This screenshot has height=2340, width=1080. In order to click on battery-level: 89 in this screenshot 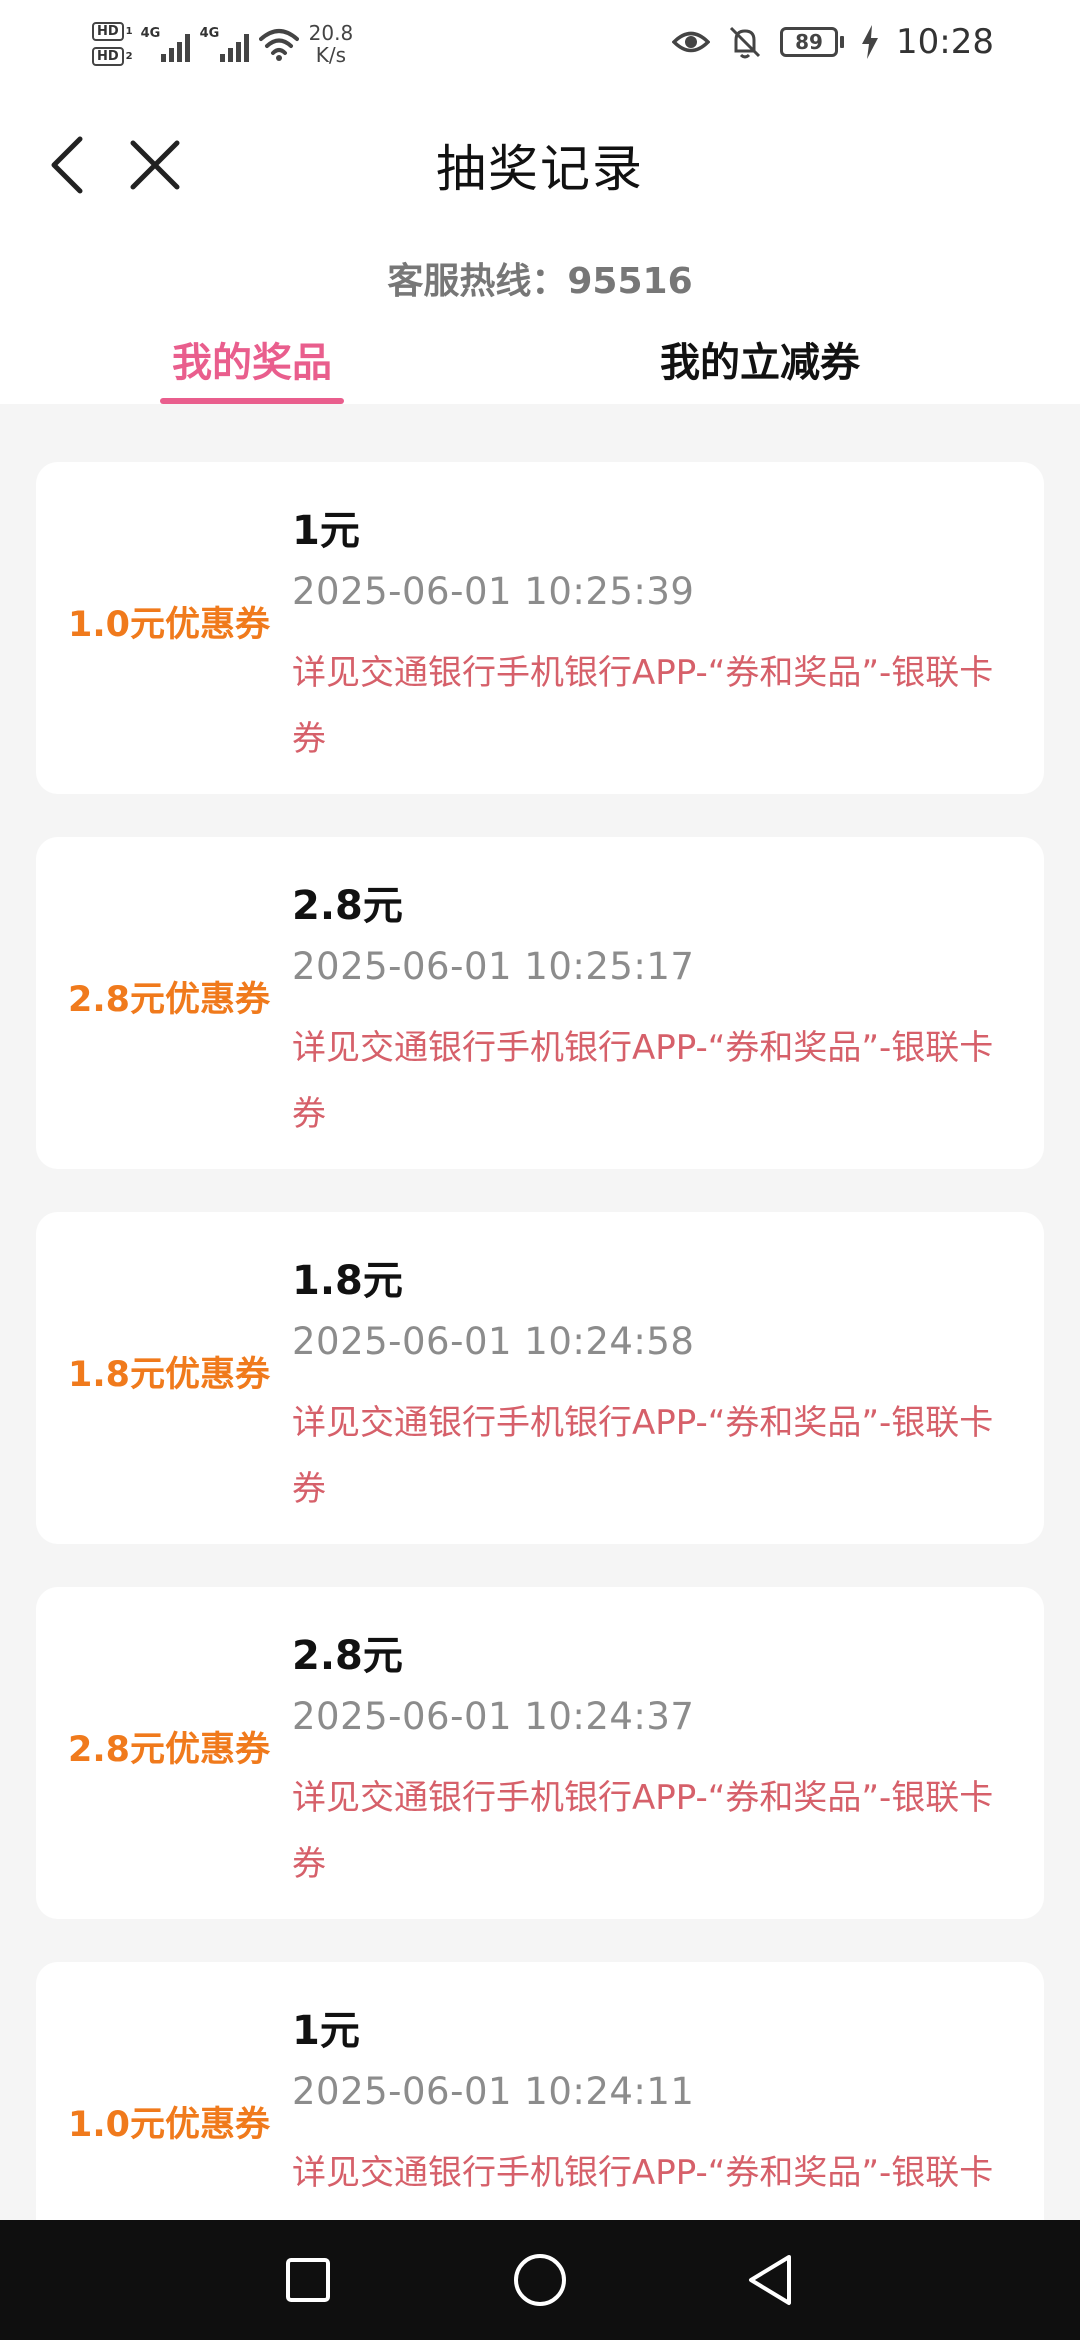, I will do `click(809, 42)`.